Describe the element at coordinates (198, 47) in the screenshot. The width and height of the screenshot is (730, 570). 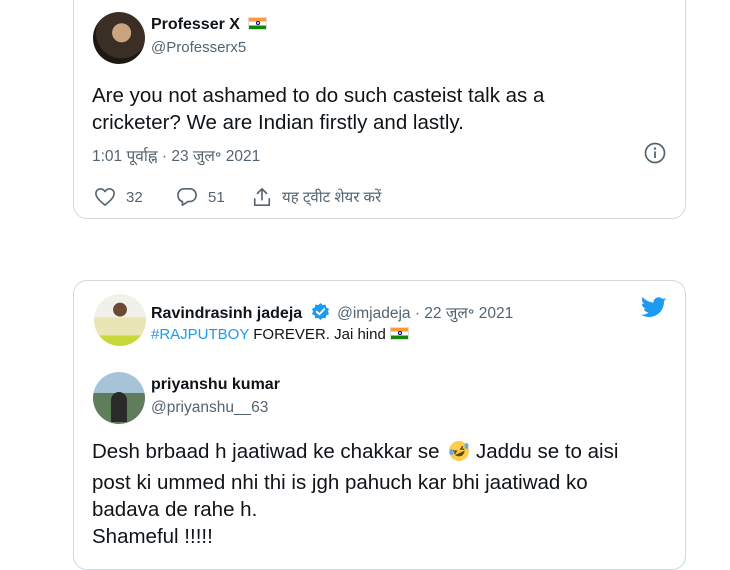
I see `author-handle: @Professerx5` at that location.